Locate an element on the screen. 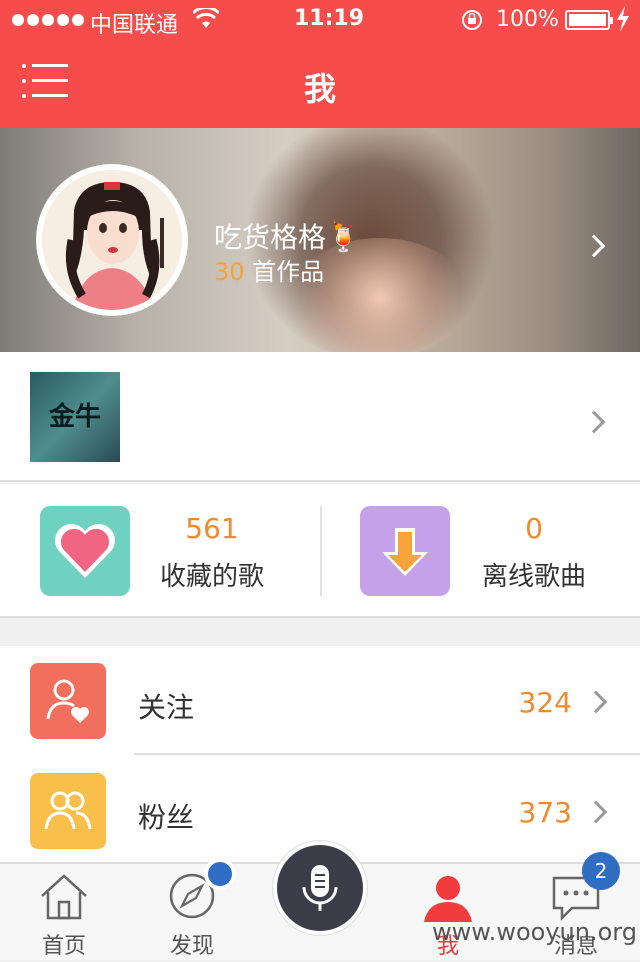 The height and width of the screenshot is (962, 640). list-divider is located at coordinates (387, 754).